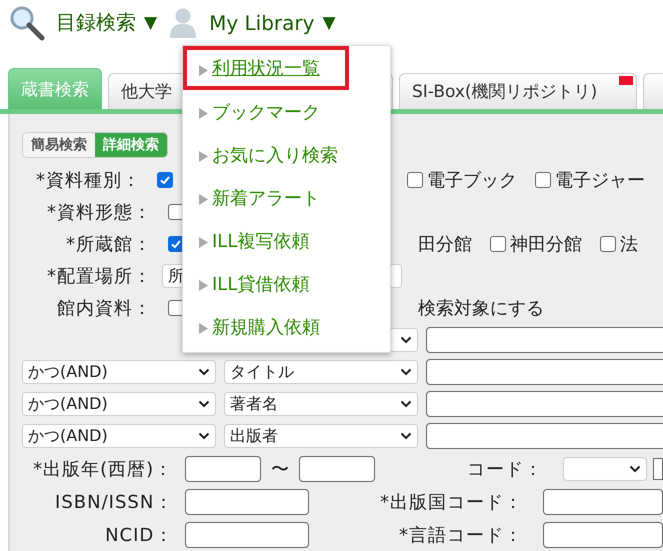  I want to click on field-label: *出版国コード：, so click(451, 502).